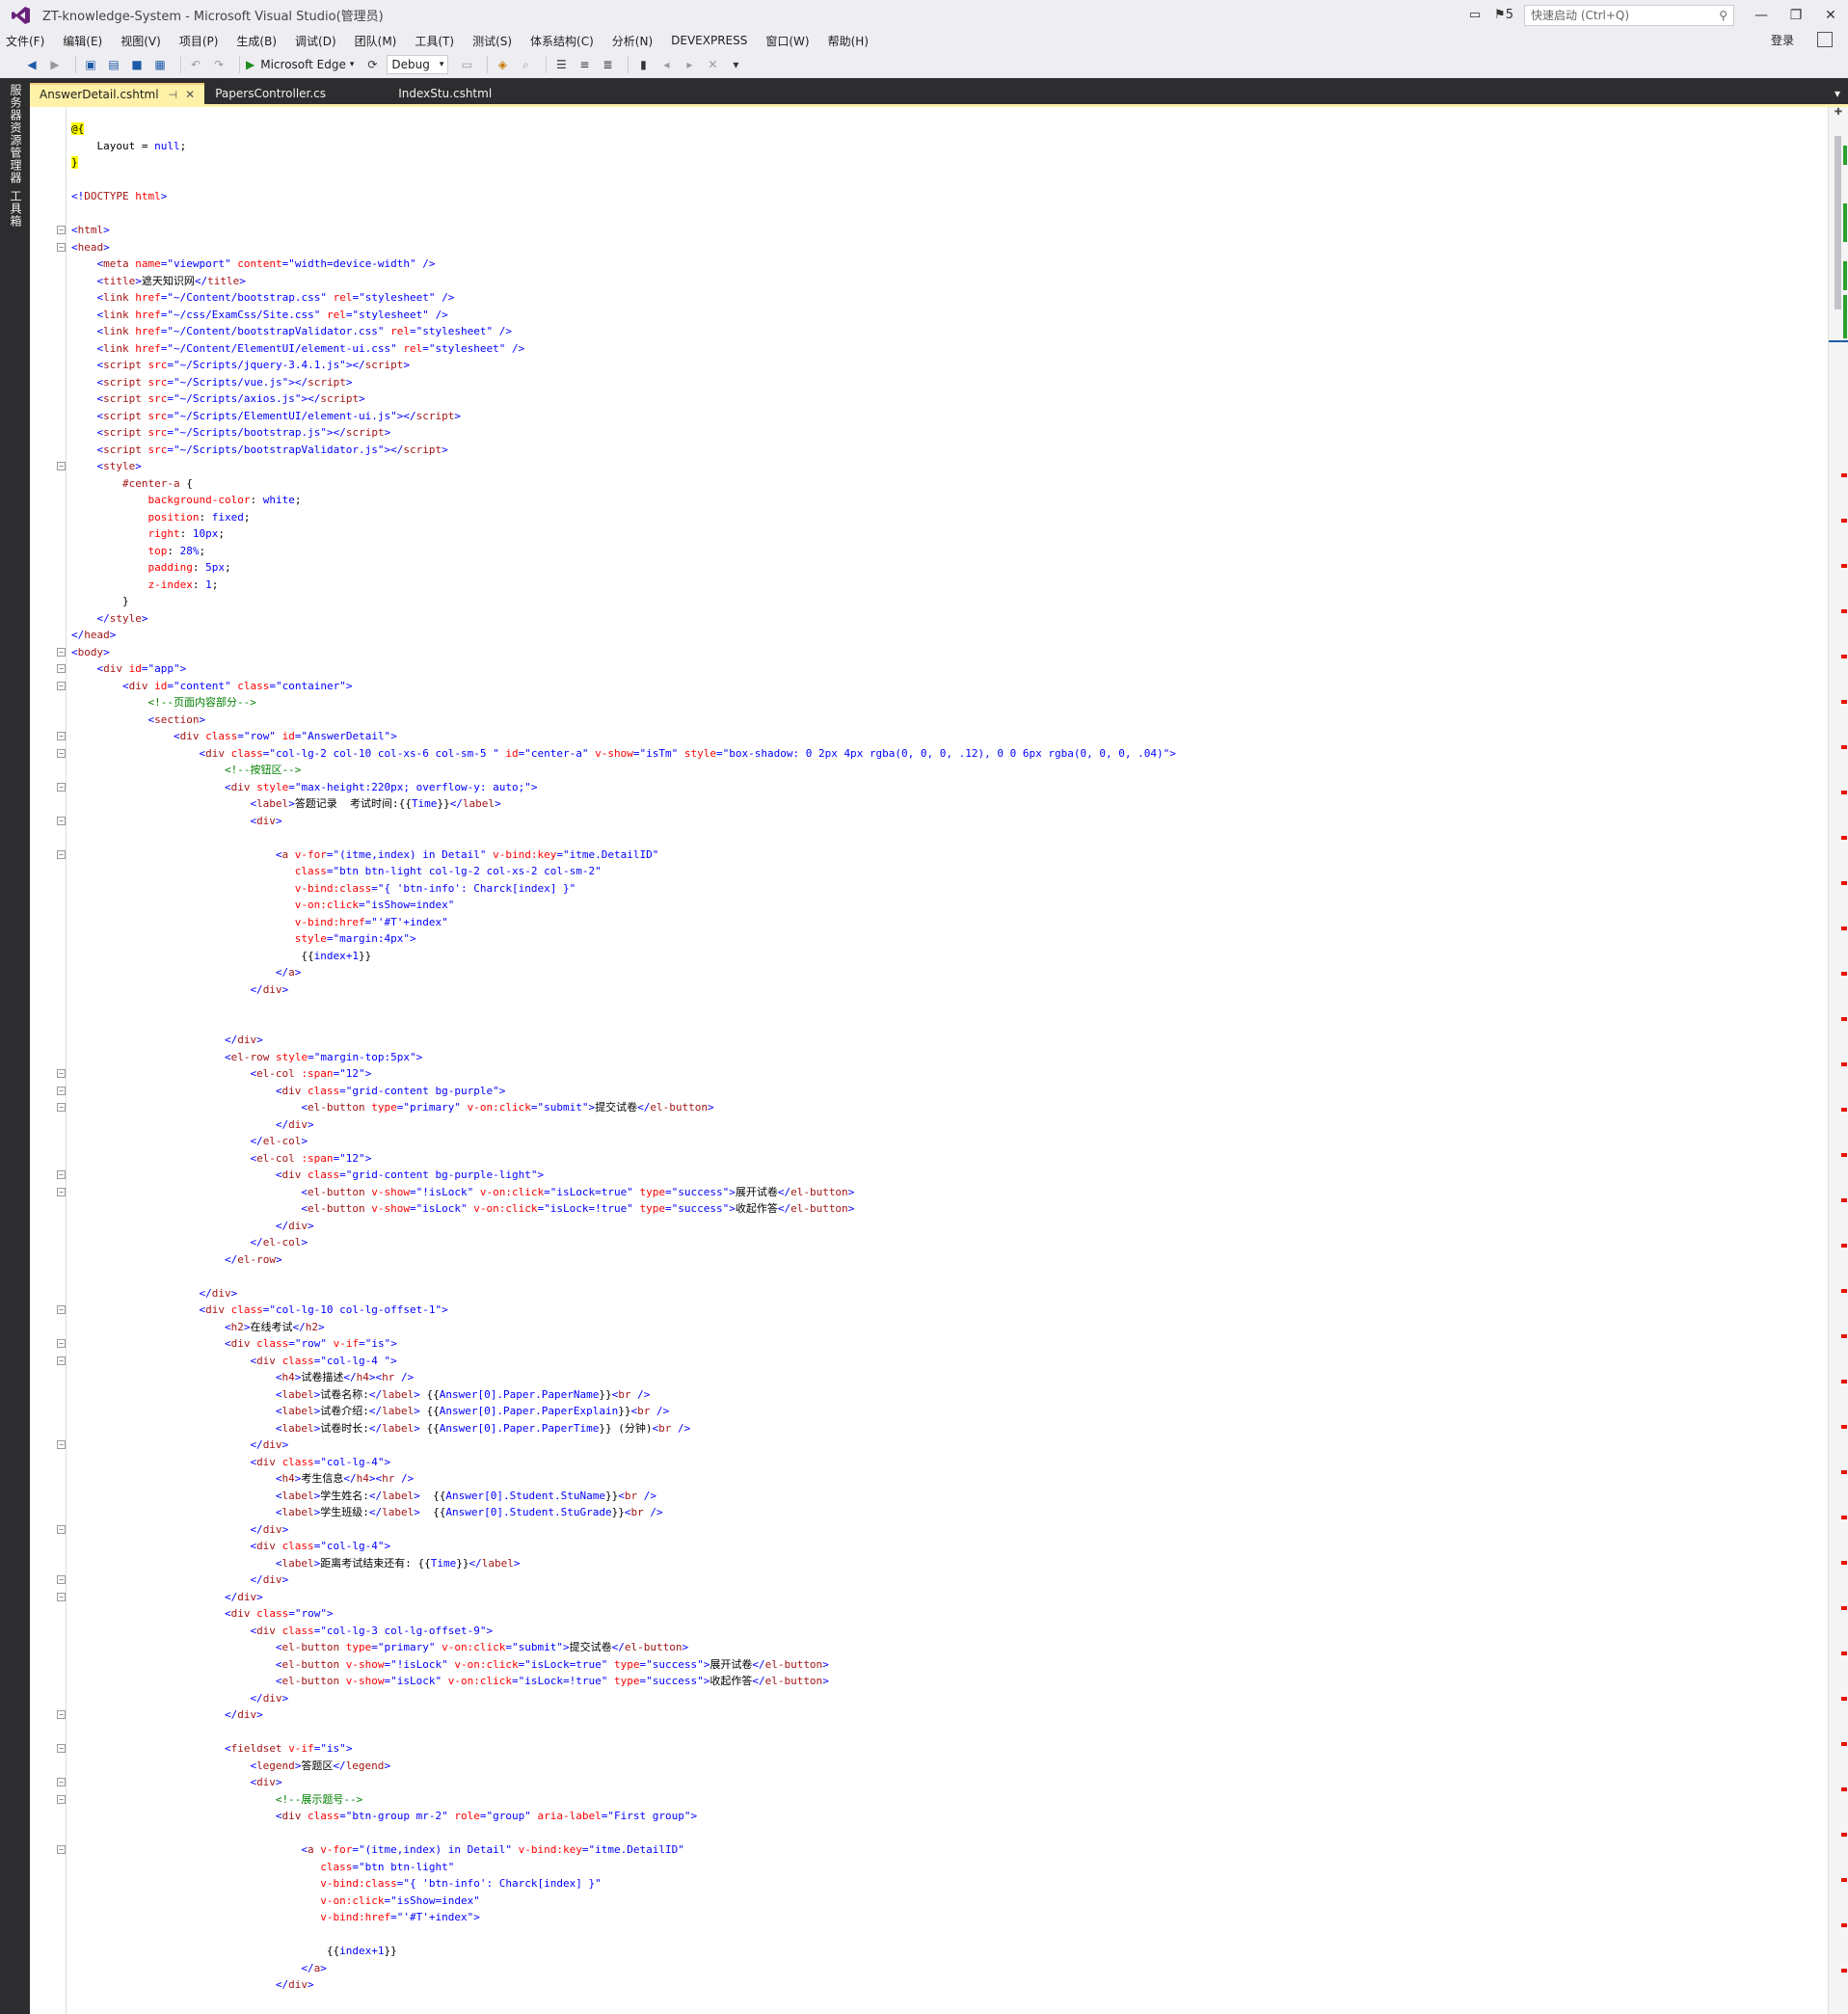 The height and width of the screenshot is (2014, 1848). What do you see at coordinates (435, 41) in the screenshot?
I see `menu-tools: 工具(T)` at bounding box center [435, 41].